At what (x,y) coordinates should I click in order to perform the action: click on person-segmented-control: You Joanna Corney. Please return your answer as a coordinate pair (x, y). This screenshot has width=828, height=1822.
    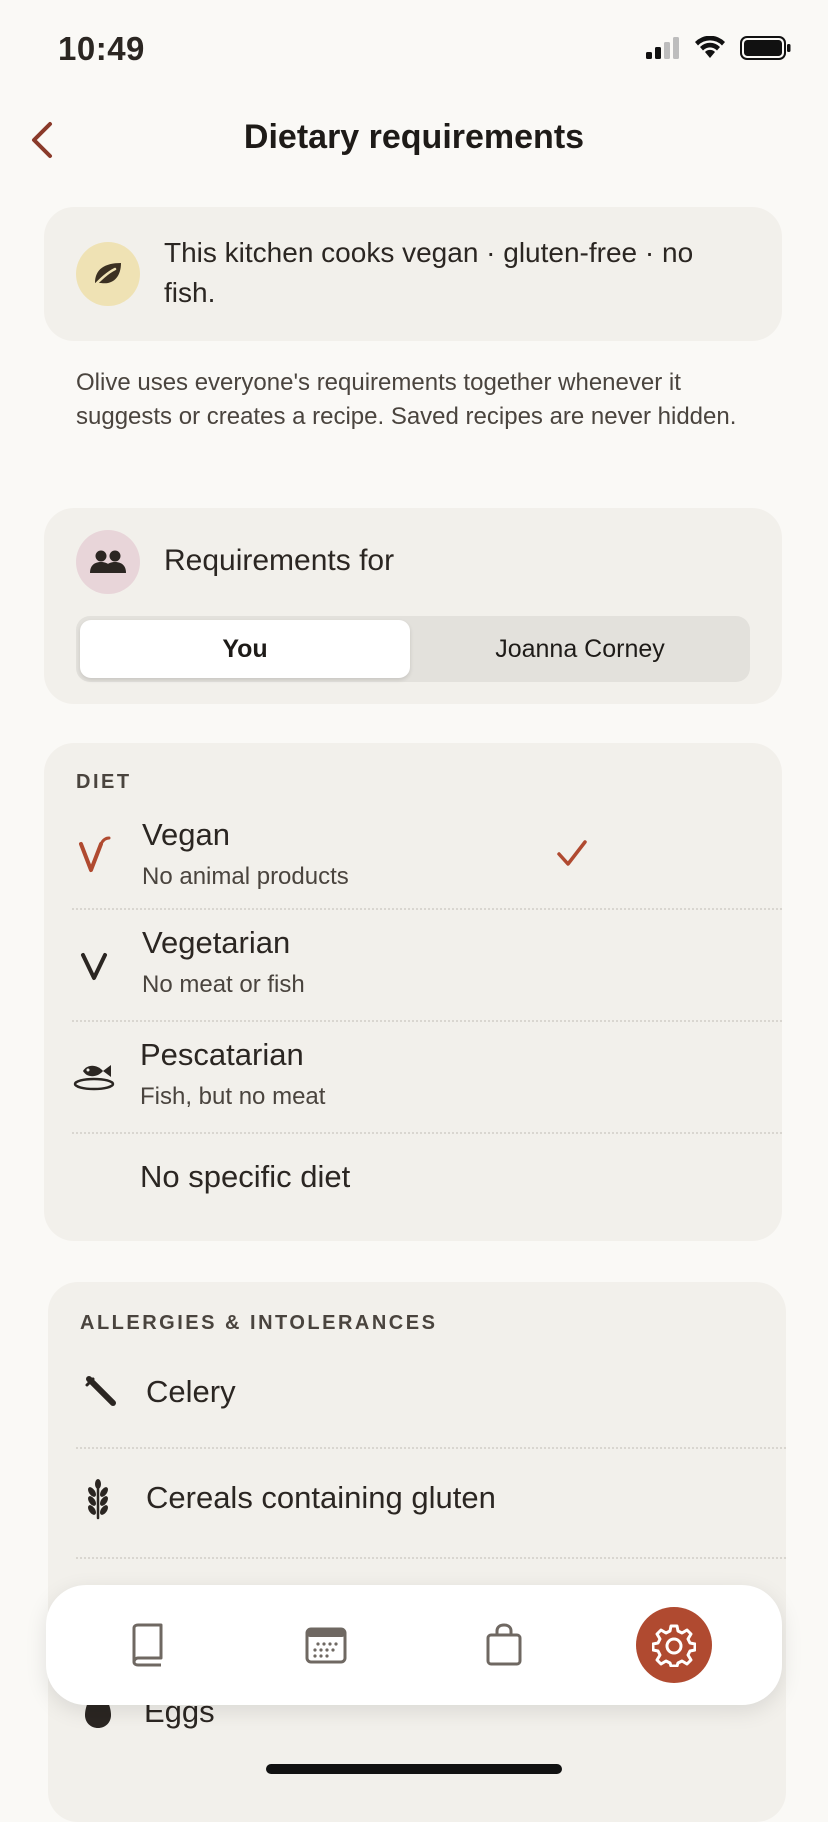
    Looking at the image, I should click on (413, 649).